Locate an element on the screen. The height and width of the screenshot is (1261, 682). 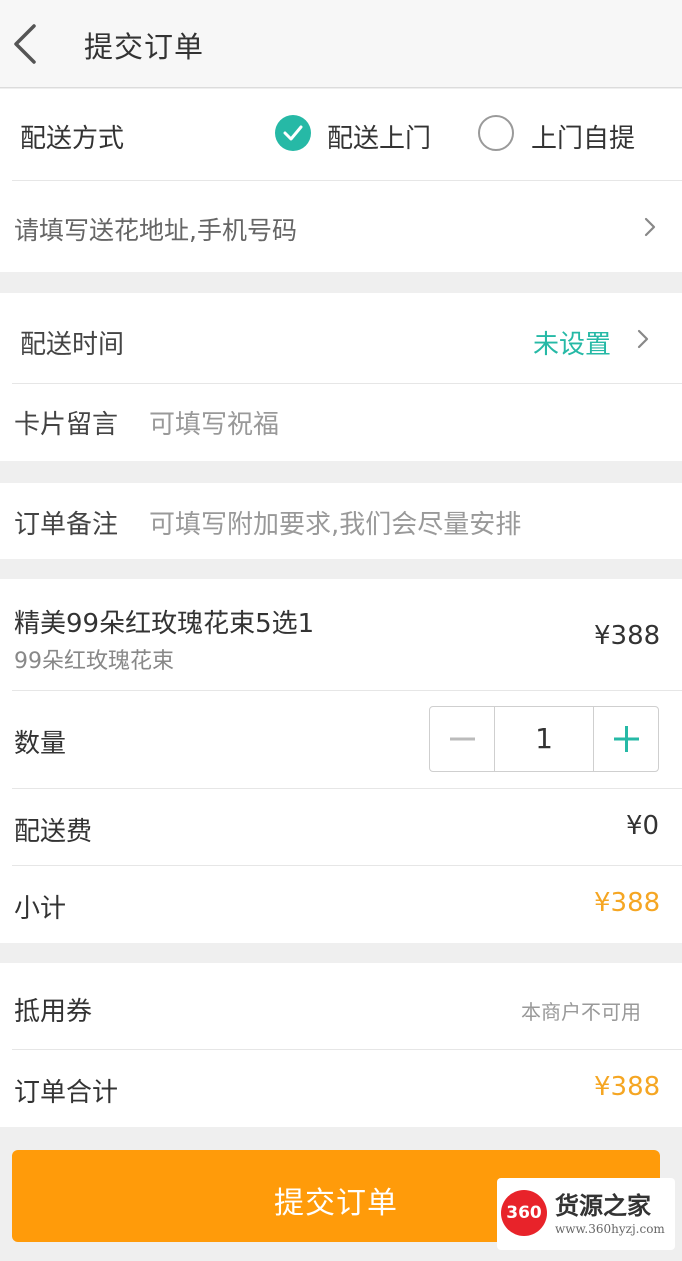
quantity-value: 1 is located at coordinates (544, 739).